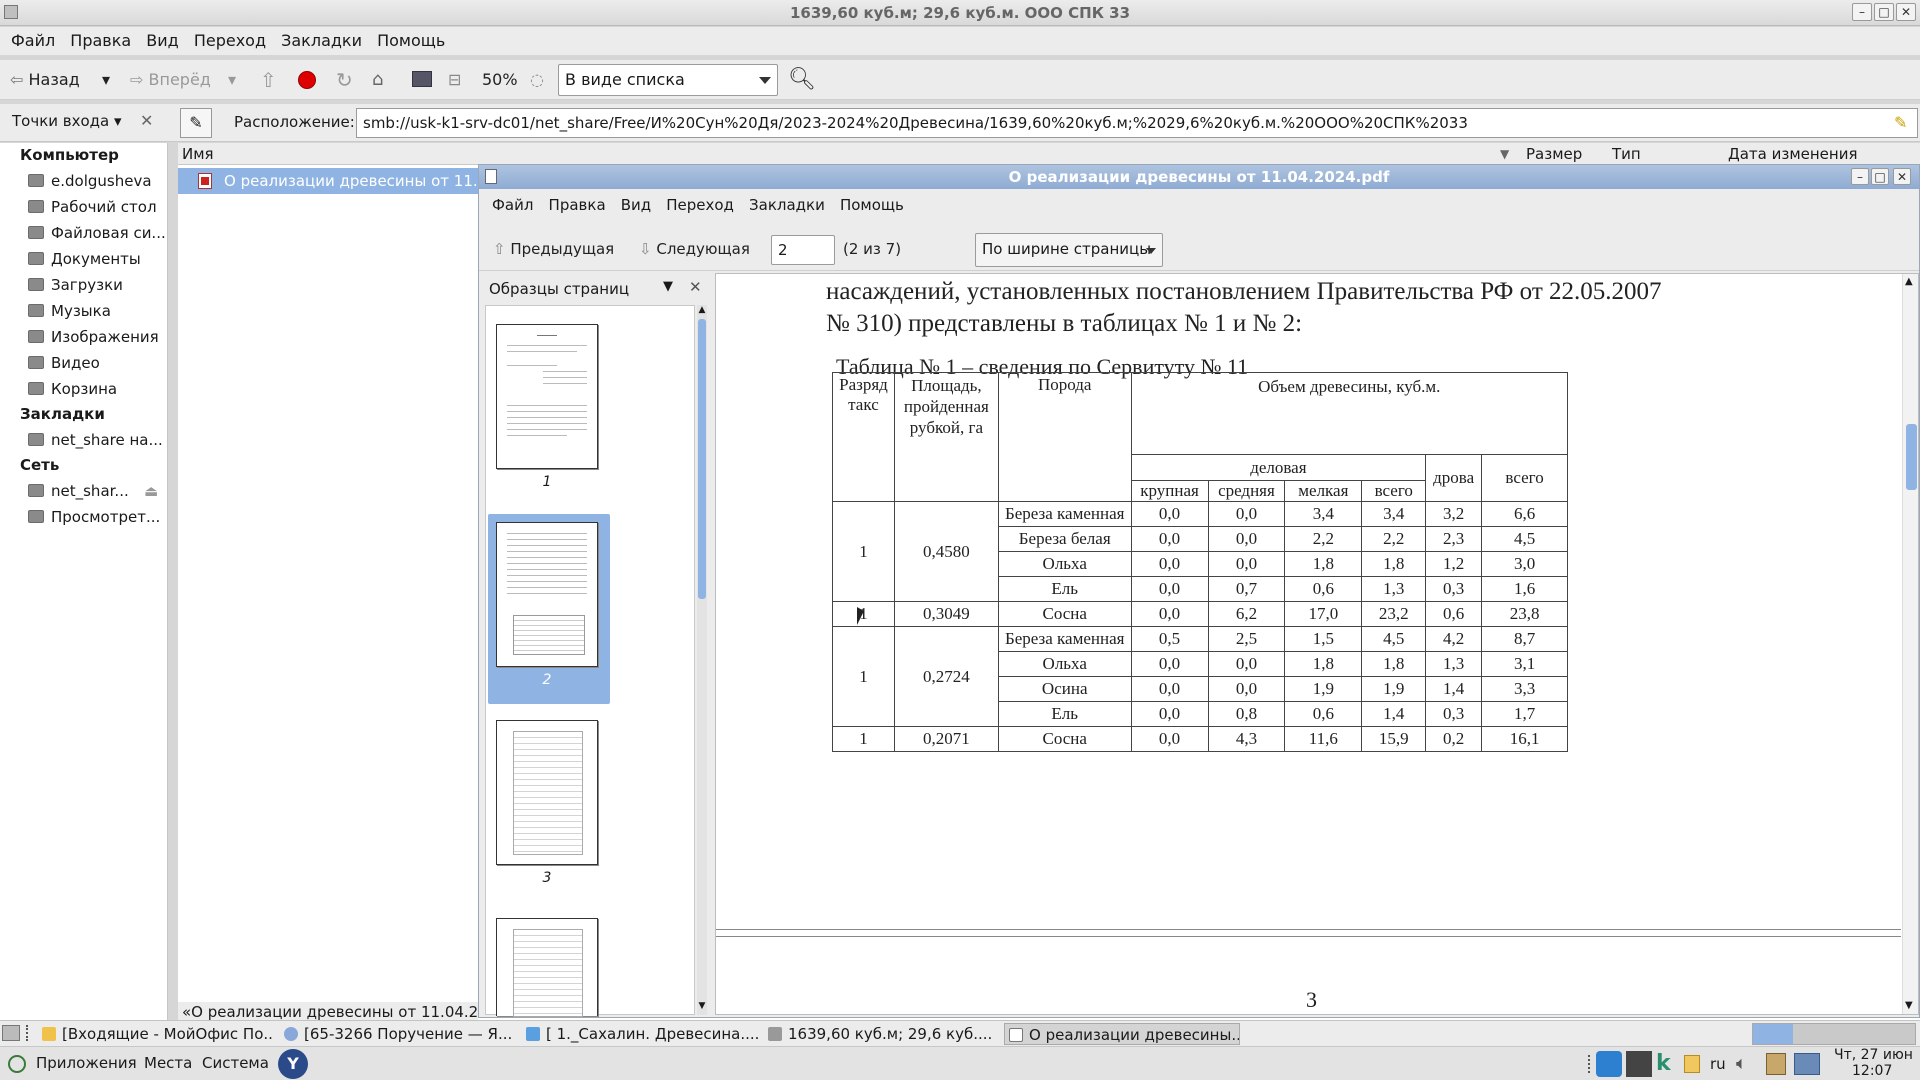 This screenshot has height=1080, width=1920. Describe the element at coordinates (802, 80) in the screenshot. I see `search-icon: 🔍︎` at that location.